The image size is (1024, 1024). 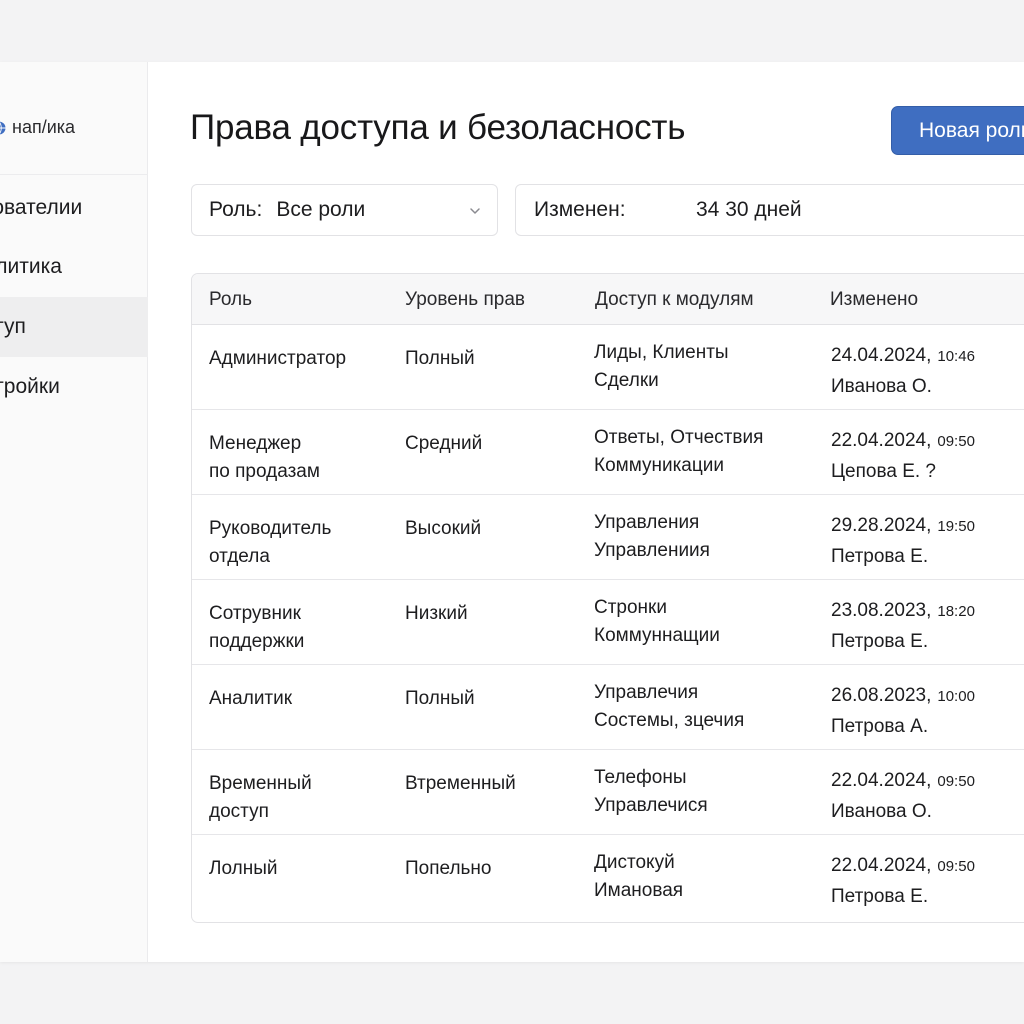 What do you see at coordinates (638, 877) in the screenshot?
I see `modules-cell: Дистокуй Имановая` at bounding box center [638, 877].